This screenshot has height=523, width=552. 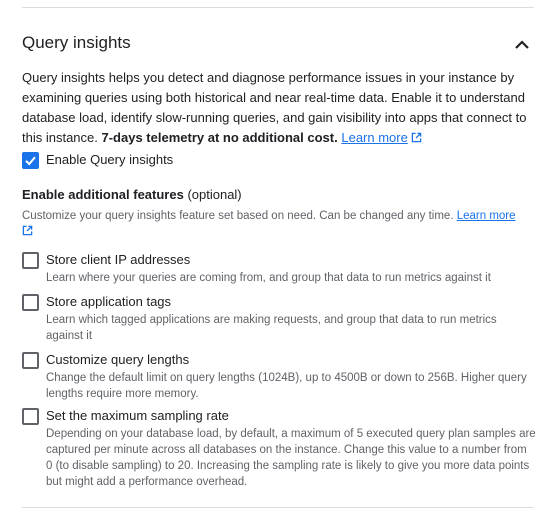 What do you see at coordinates (137, 415) in the screenshot?
I see `max-sampling-rate-label: Set the maximum sampling rate` at bounding box center [137, 415].